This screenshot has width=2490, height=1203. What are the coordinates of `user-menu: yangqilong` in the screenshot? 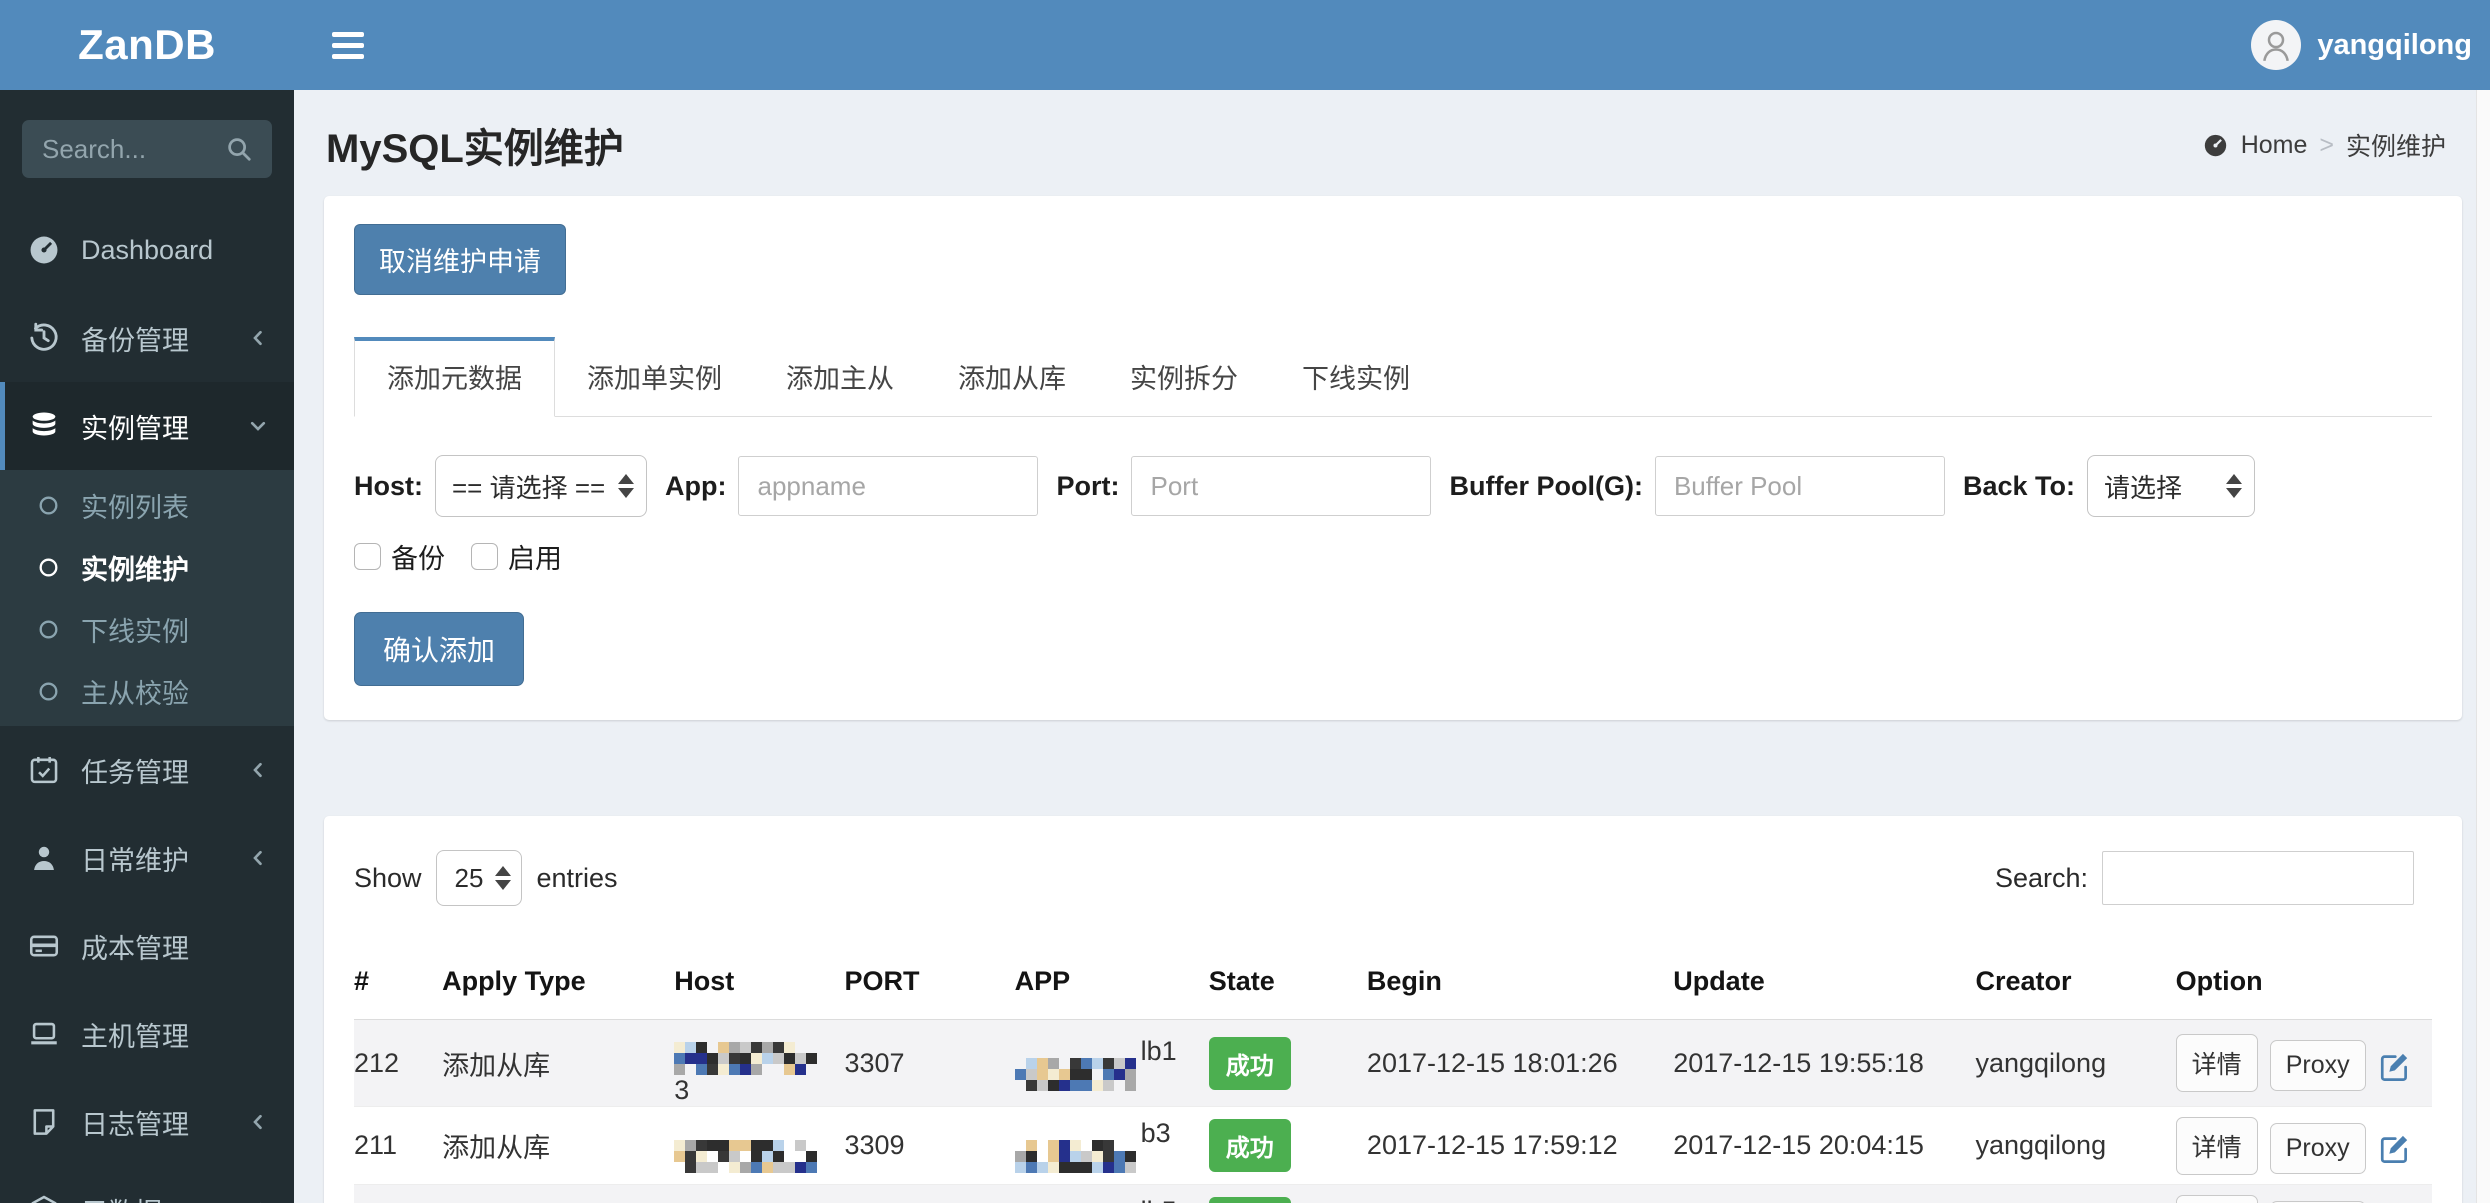 It's located at (2361, 45).